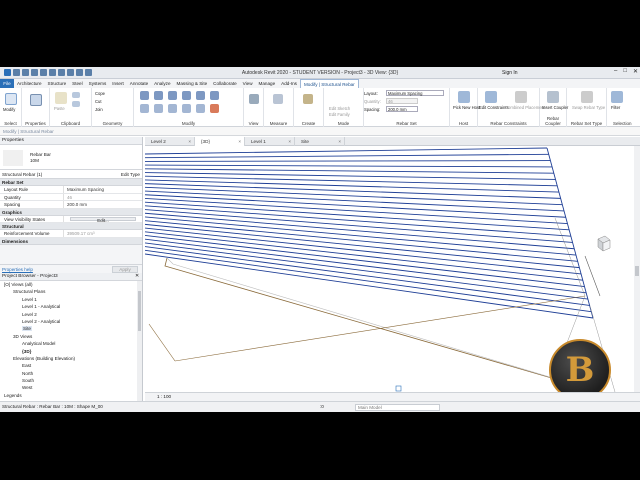  I want to click on hide-icon, so click(254, 99).